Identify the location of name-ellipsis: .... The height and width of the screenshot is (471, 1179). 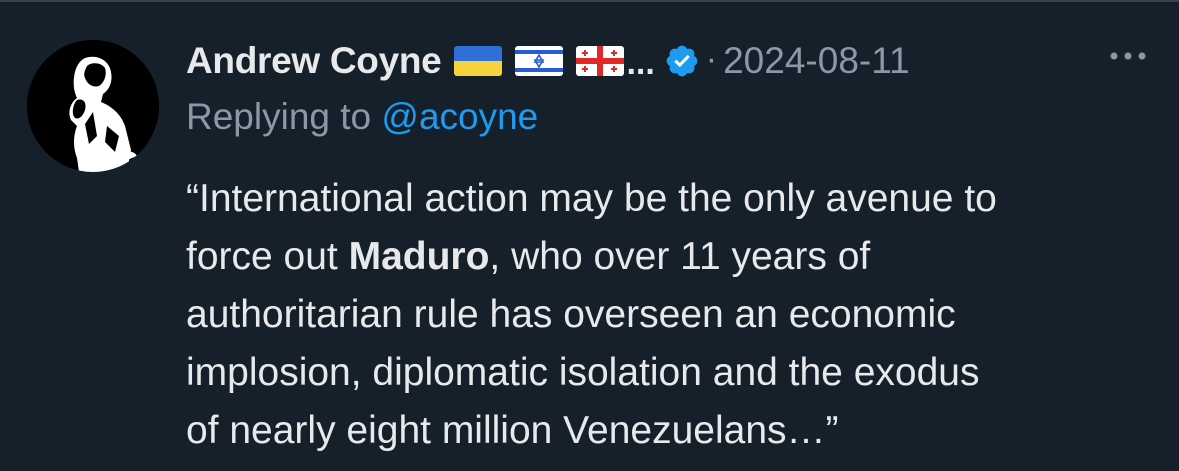
(640, 62).